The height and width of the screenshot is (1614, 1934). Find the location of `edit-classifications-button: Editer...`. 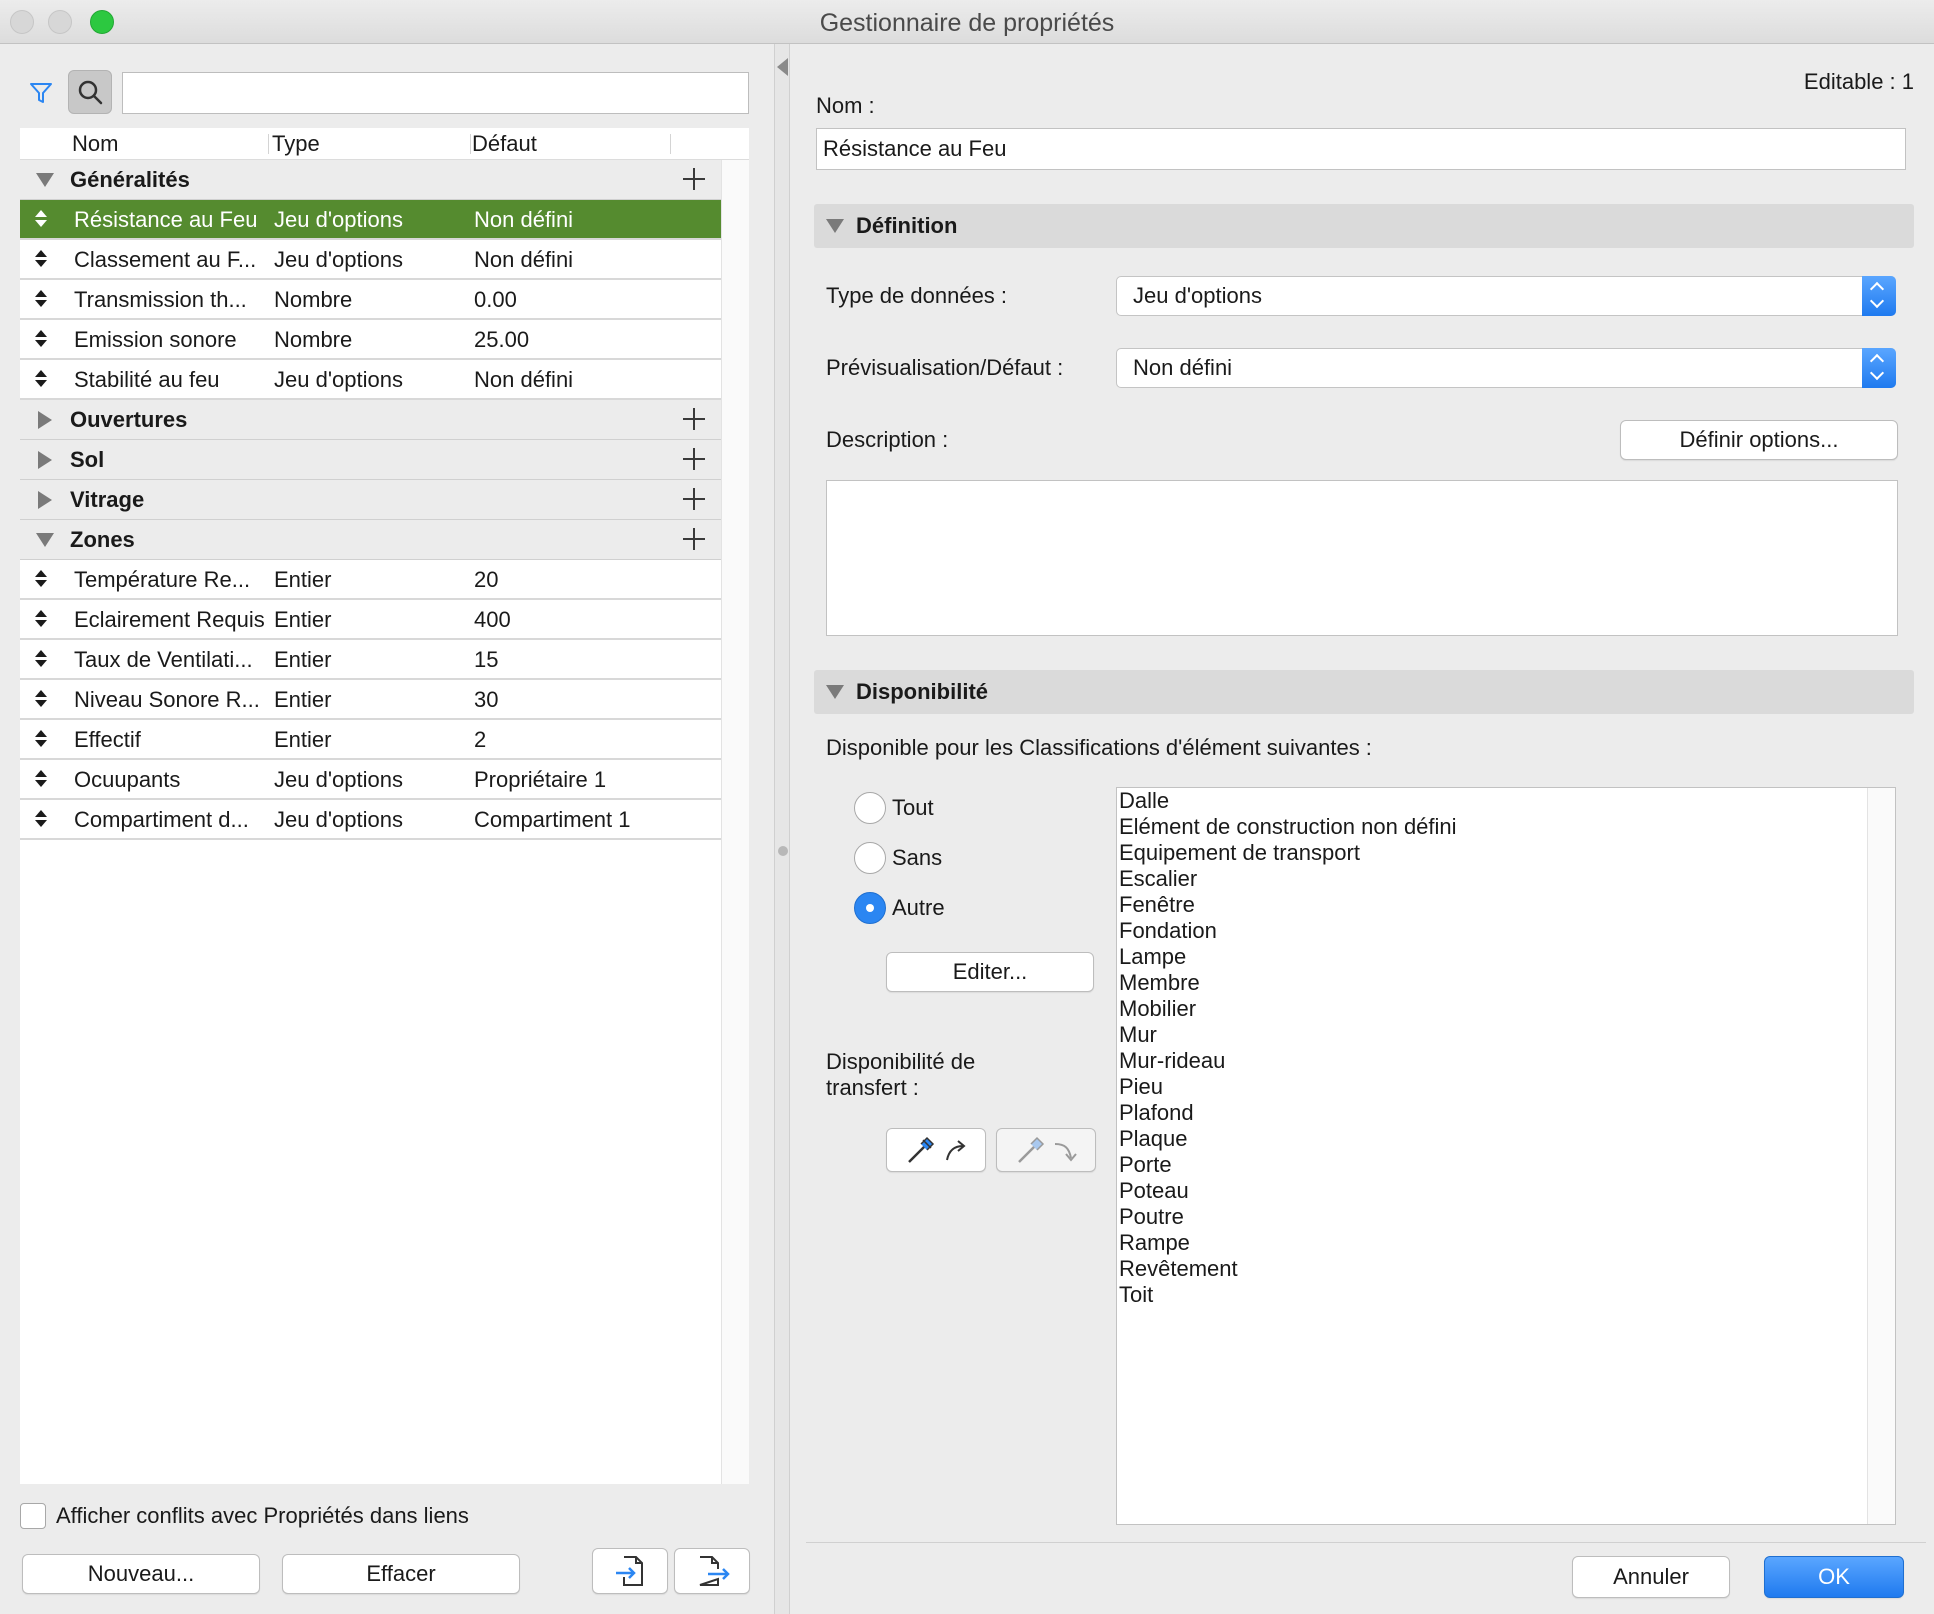

edit-classifications-button: Editer... is located at coordinates (990, 972).